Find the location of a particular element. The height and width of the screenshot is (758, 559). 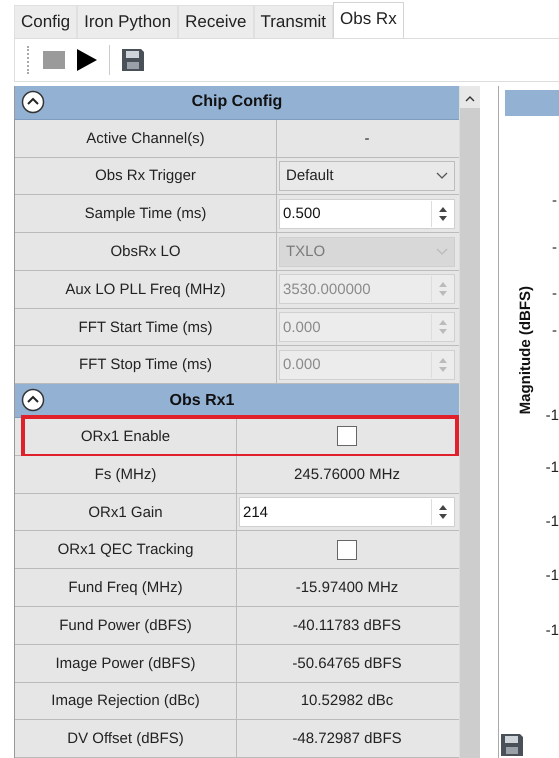

tab: Config is located at coordinates (46, 21).